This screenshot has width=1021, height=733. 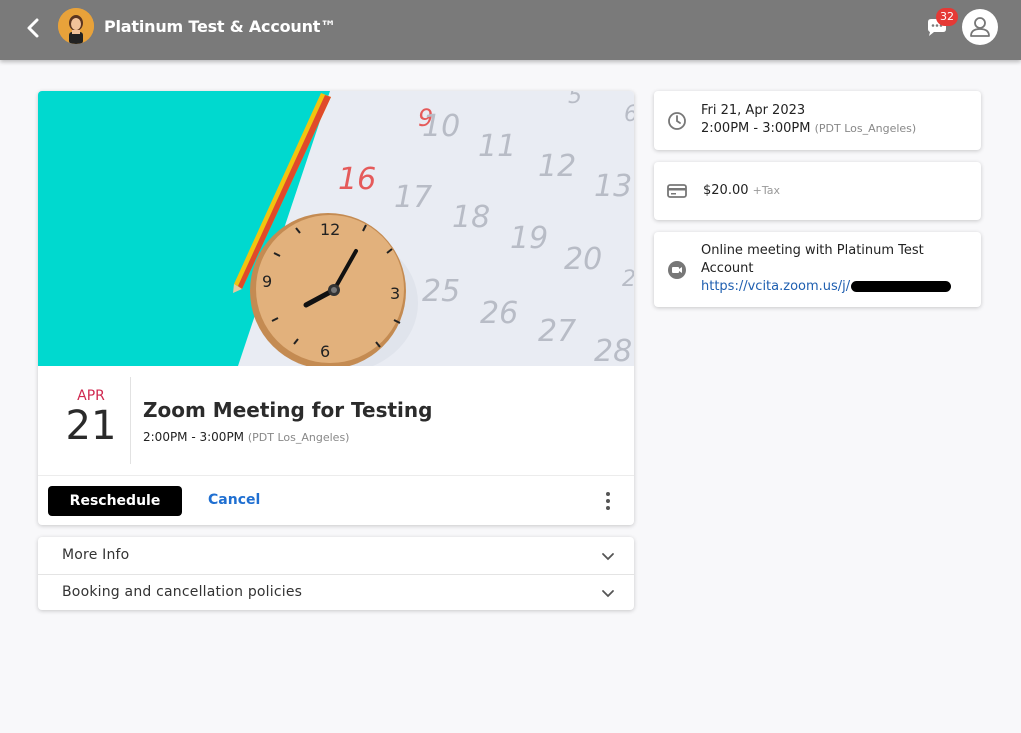 I want to click on video-camera-icon, so click(x=677, y=270).